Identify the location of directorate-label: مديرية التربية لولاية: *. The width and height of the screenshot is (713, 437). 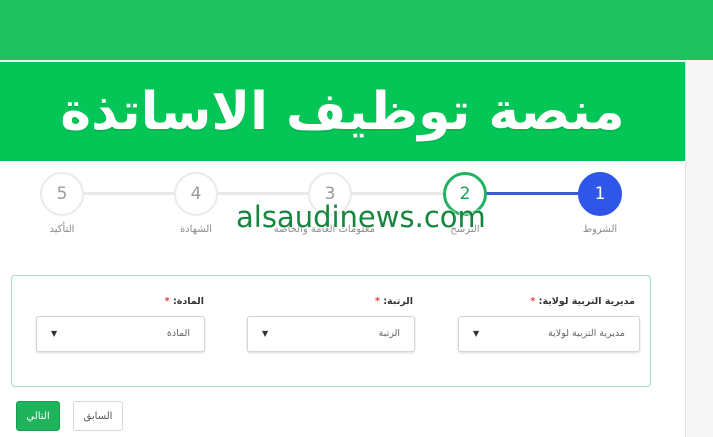
(582, 301).